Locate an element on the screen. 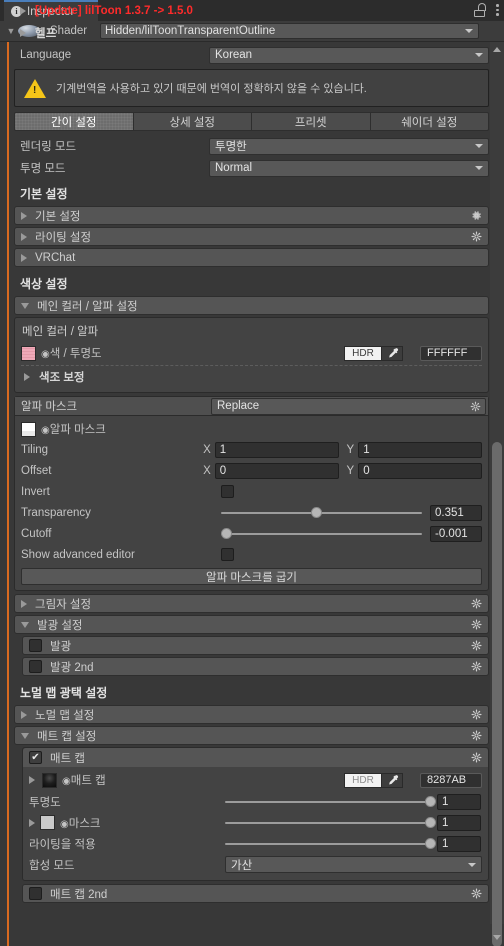 Image resolution: width=504 pixels, height=946 pixels. matcap-texture-thumb is located at coordinates (49, 780).